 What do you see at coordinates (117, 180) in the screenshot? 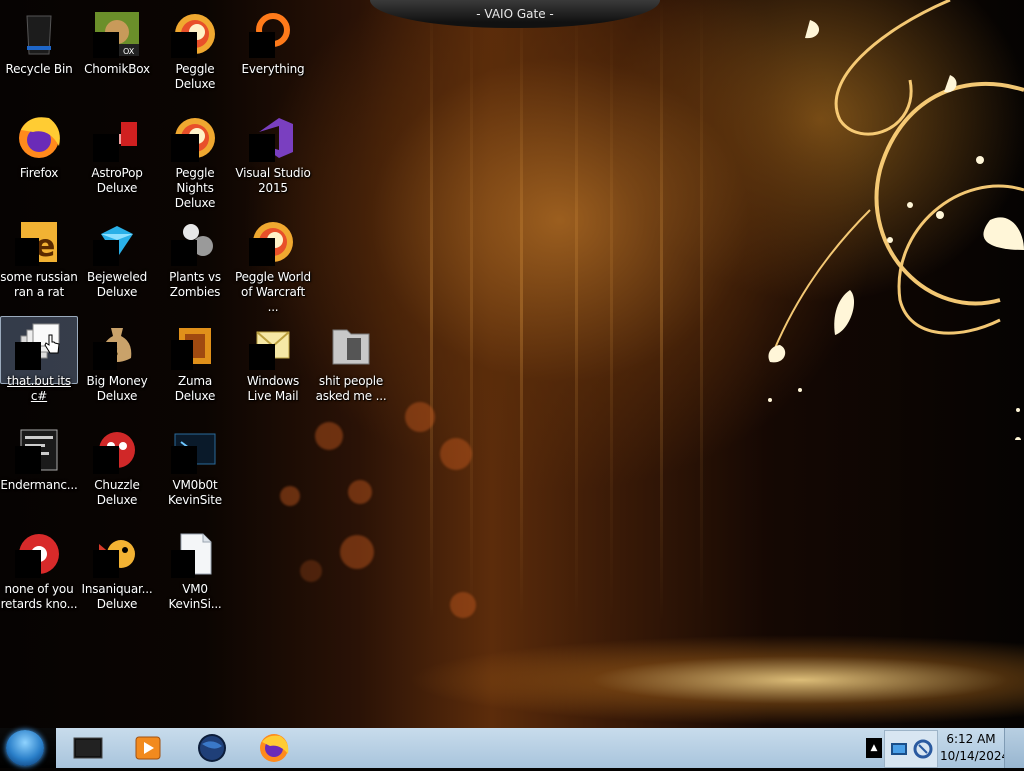
I see `desktop-icon-label: AstroPop Deluxe` at bounding box center [117, 180].